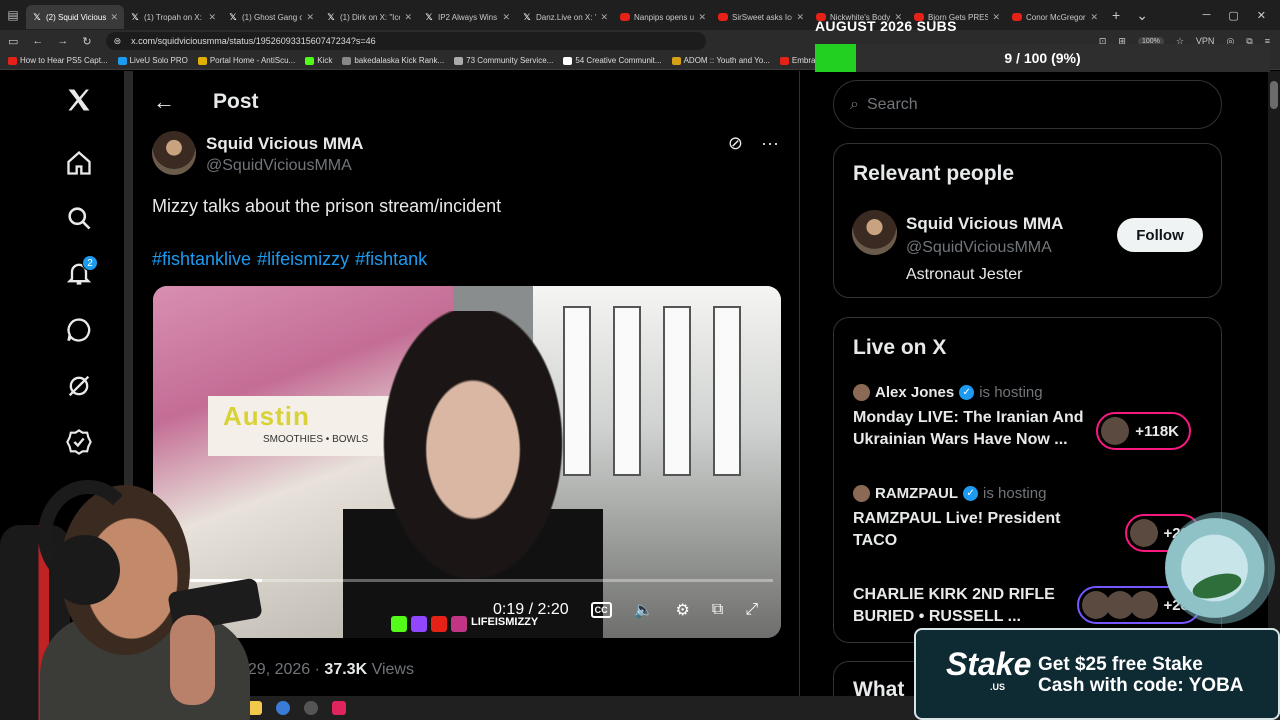  What do you see at coordinates (90, 263) in the screenshot?
I see `notification-count-badge: 2` at bounding box center [90, 263].